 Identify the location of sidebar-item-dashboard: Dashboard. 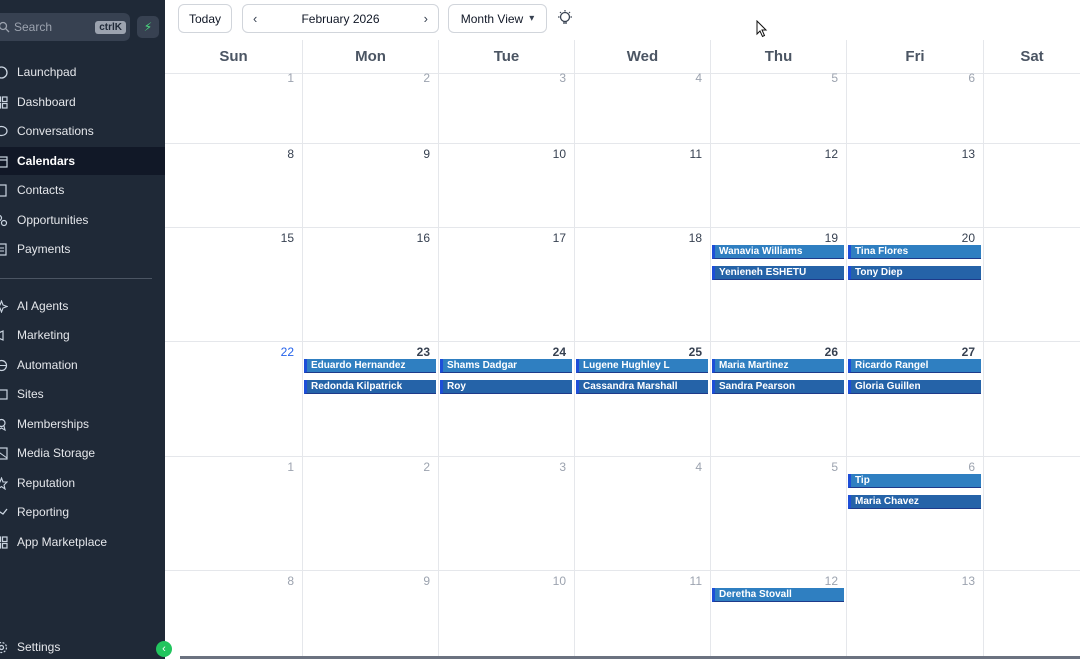
(82, 102).